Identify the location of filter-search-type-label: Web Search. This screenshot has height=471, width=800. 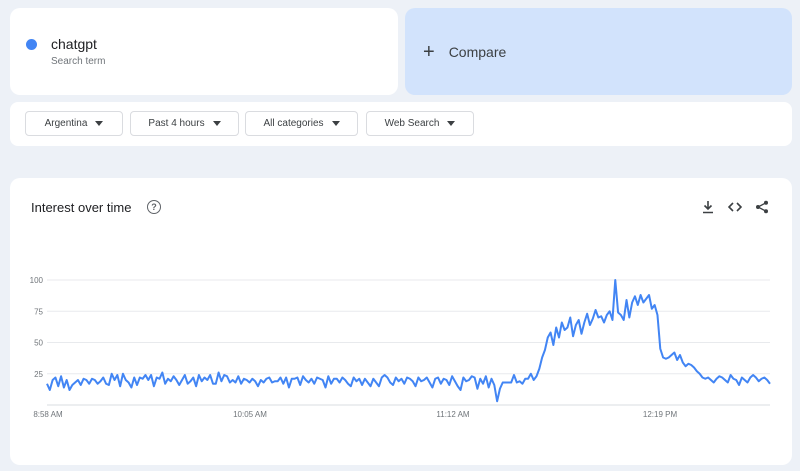
(412, 123).